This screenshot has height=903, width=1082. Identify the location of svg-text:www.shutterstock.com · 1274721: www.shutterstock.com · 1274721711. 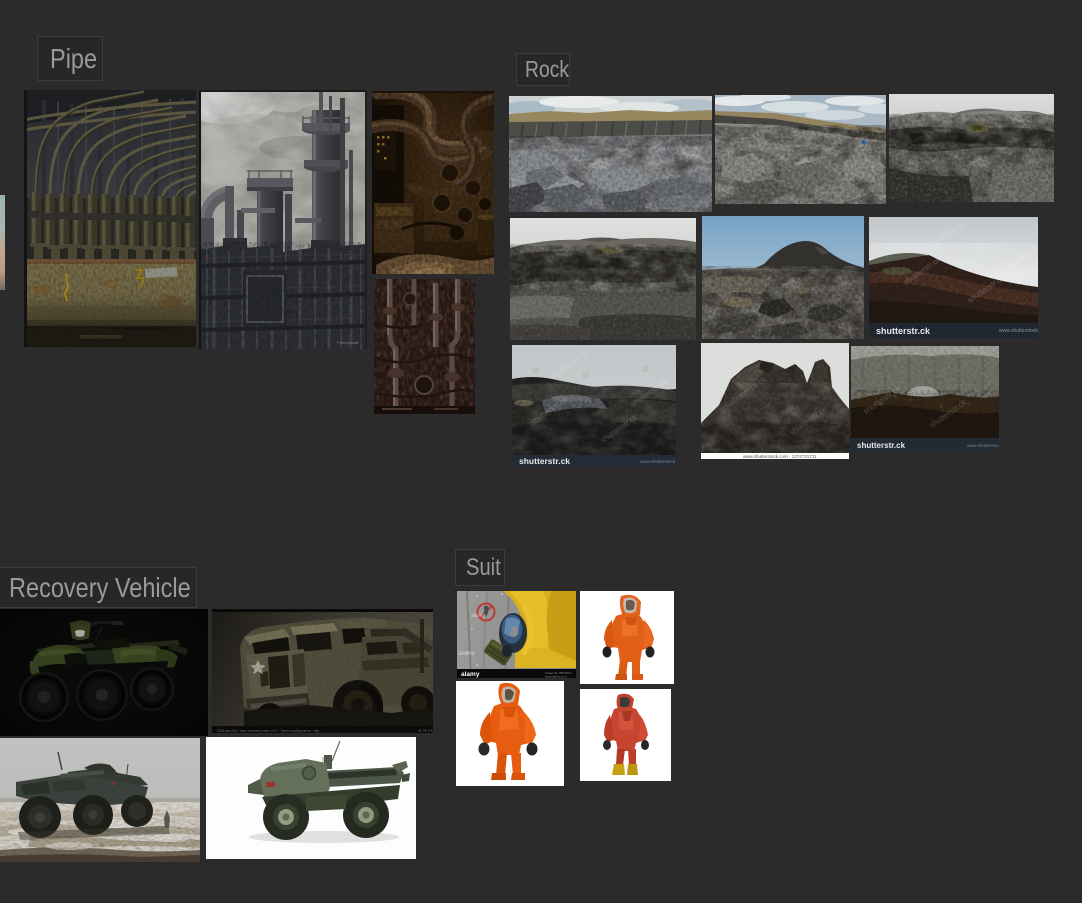
(780, 456).